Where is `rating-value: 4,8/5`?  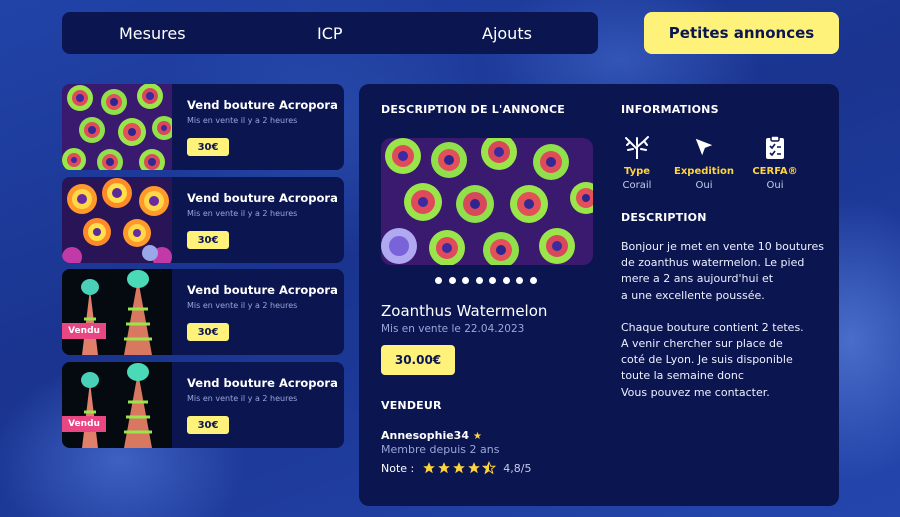 rating-value: 4,8/5 is located at coordinates (517, 468).